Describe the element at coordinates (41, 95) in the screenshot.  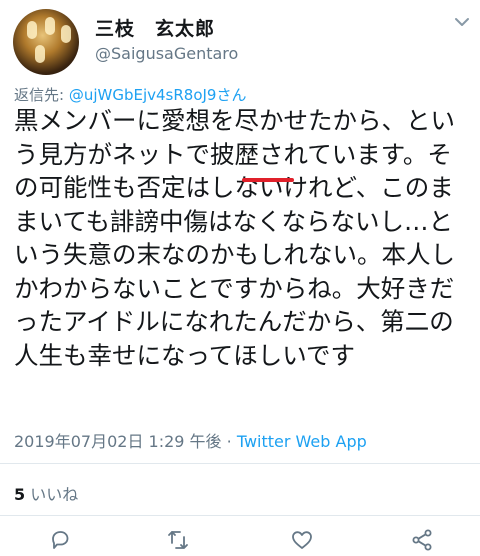
I see `reply-prefix: 返信先:` at that location.